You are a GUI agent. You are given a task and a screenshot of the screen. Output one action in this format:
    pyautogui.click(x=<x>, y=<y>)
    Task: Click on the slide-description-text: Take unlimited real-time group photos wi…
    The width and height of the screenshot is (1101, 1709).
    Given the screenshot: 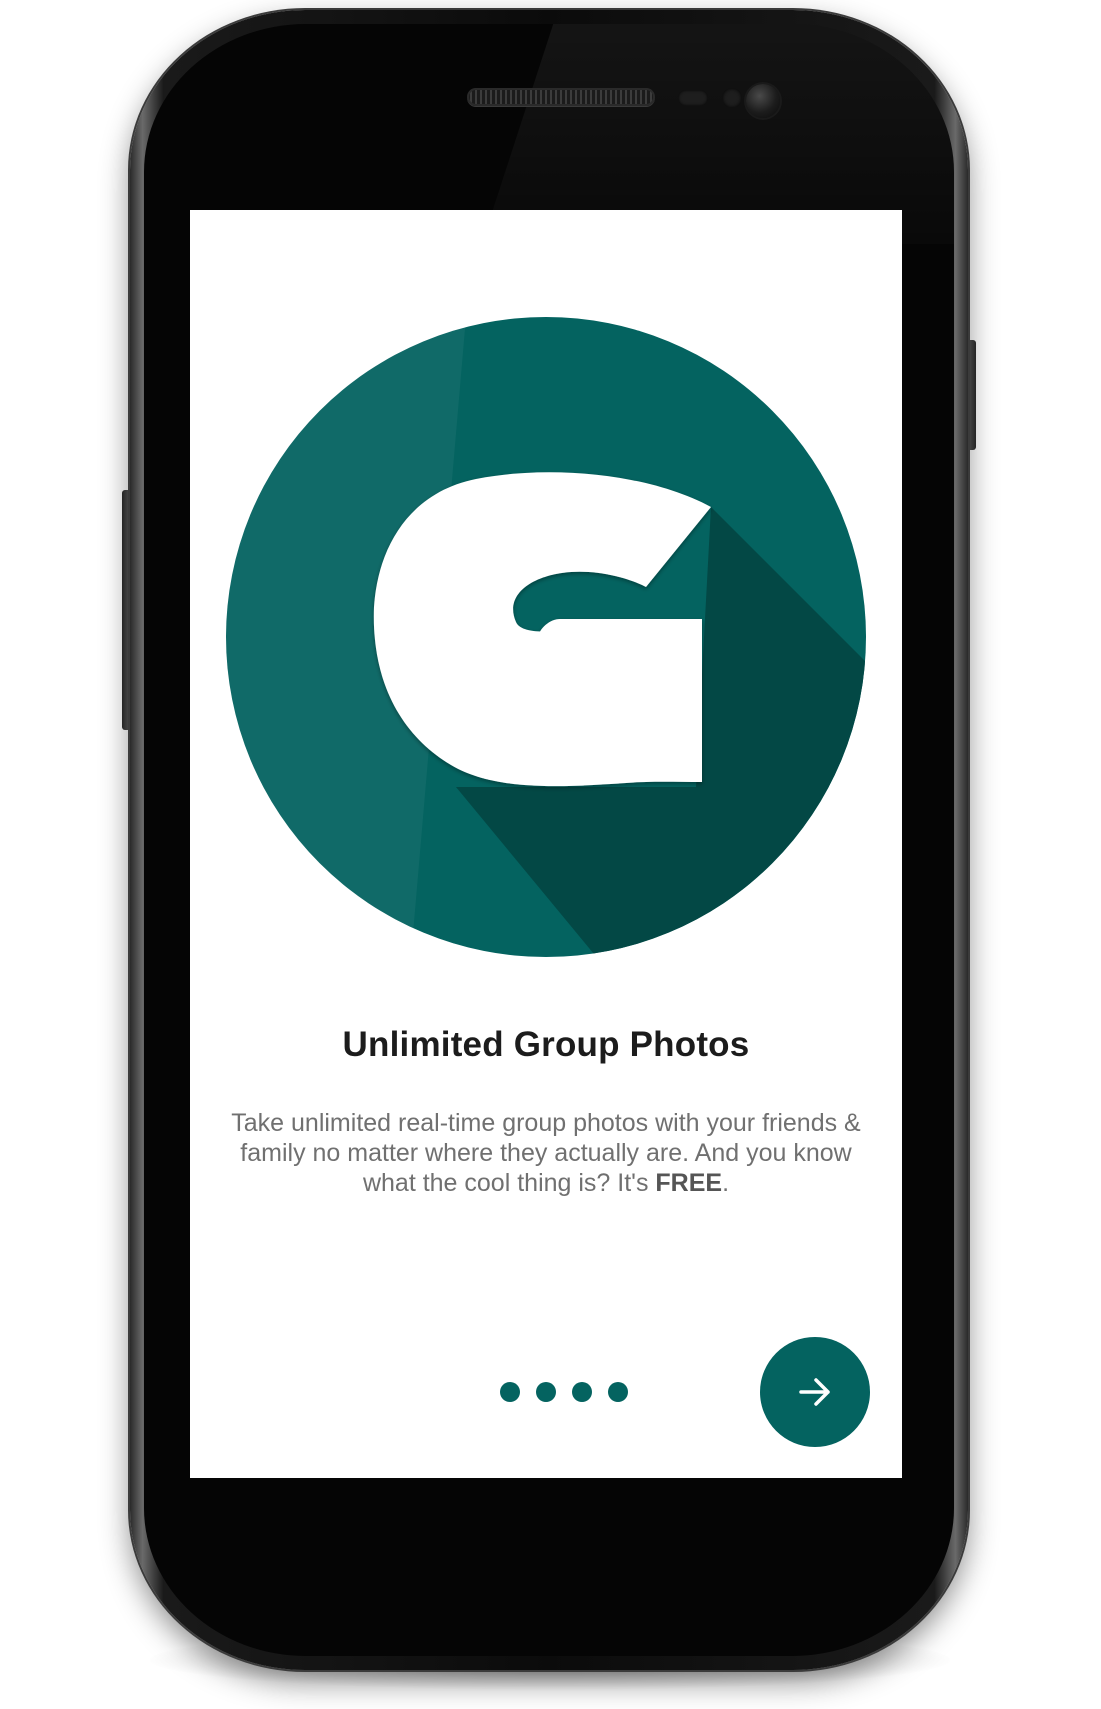 What is the action you would take?
    pyautogui.click(x=546, y=1153)
    